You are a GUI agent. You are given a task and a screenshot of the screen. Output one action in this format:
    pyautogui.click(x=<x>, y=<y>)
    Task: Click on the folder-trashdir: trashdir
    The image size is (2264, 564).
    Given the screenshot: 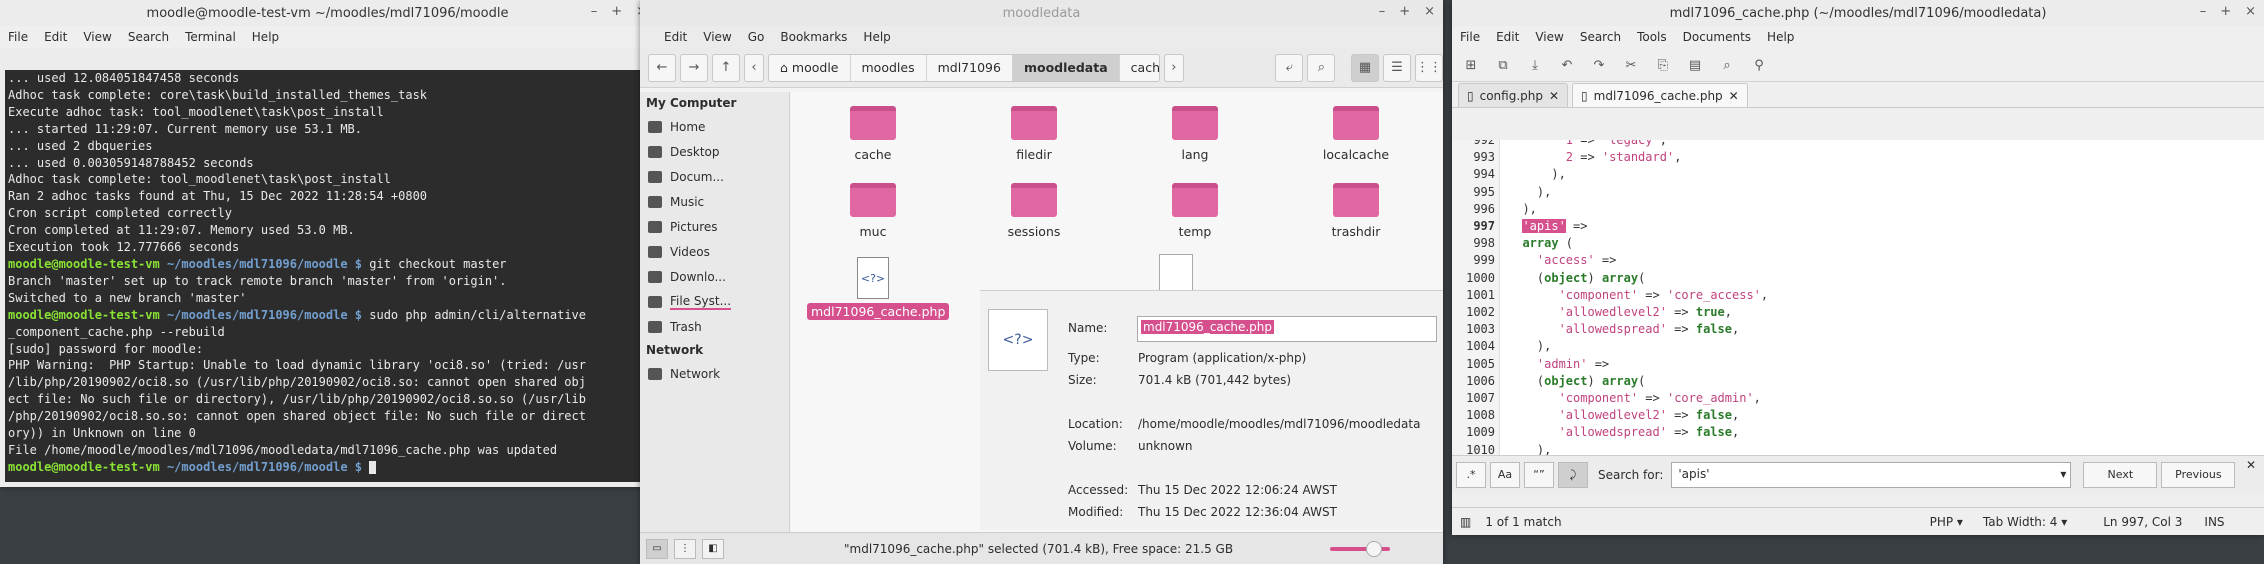 What is the action you would take?
    pyautogui.click(x=1356, y=211)
    